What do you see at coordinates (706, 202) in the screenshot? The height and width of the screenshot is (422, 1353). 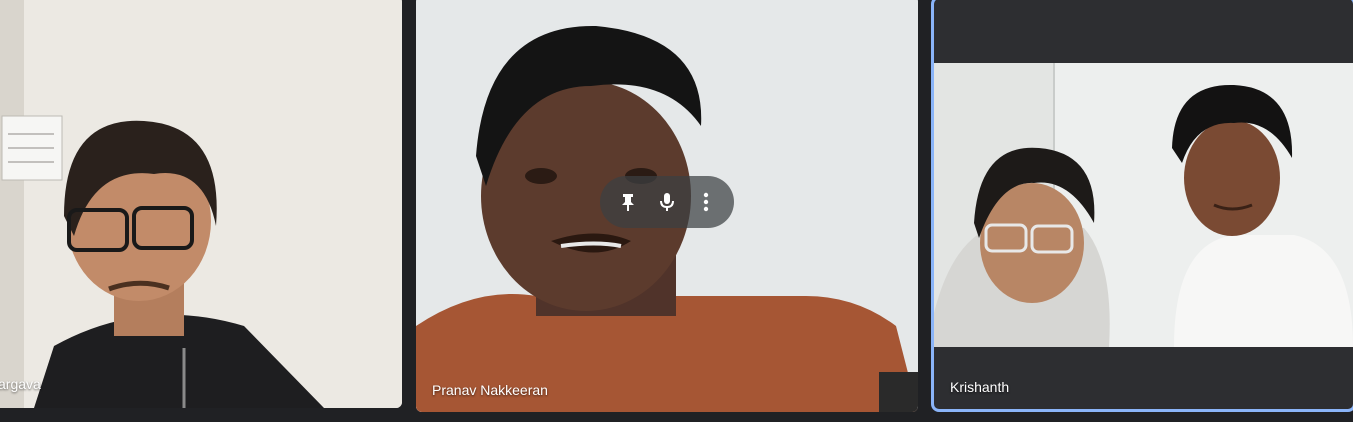 I see `more-options-icon` at bounding box center [706, 202].